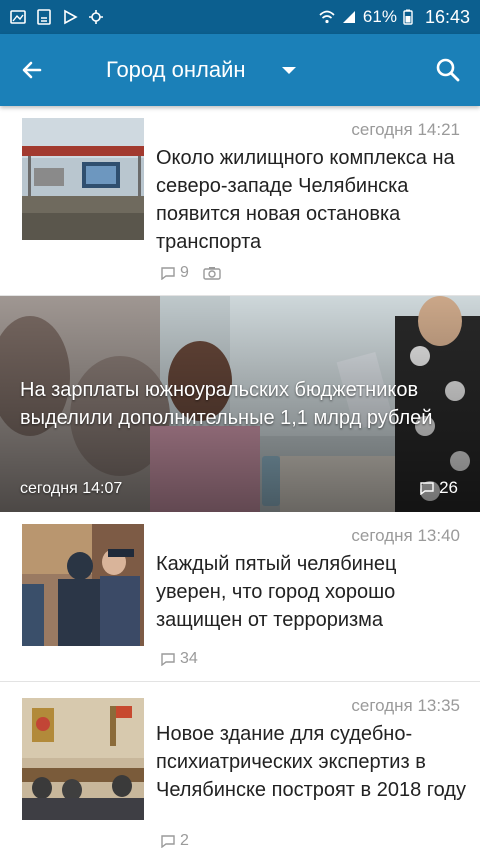  Describe the element at coordinates (18, 17) in the screenshot. I see `gallery-notification-icon` at that location.